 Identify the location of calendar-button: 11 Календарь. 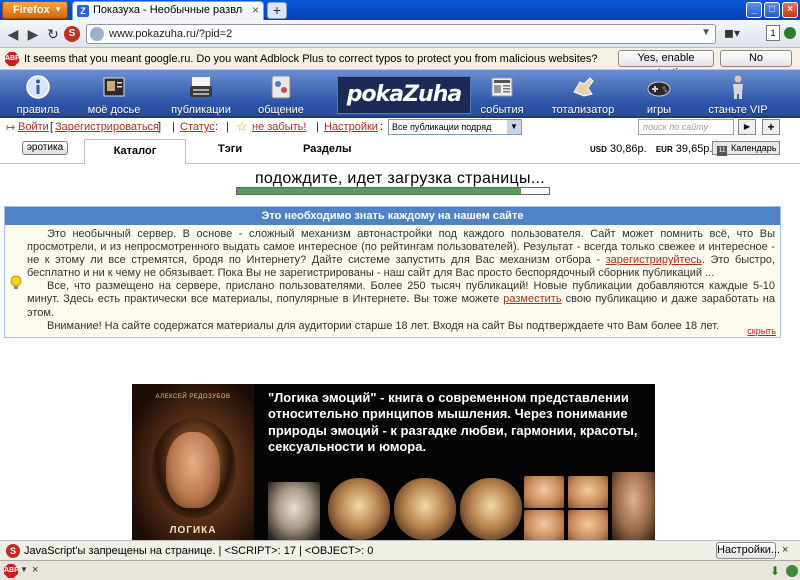
(746, 148).